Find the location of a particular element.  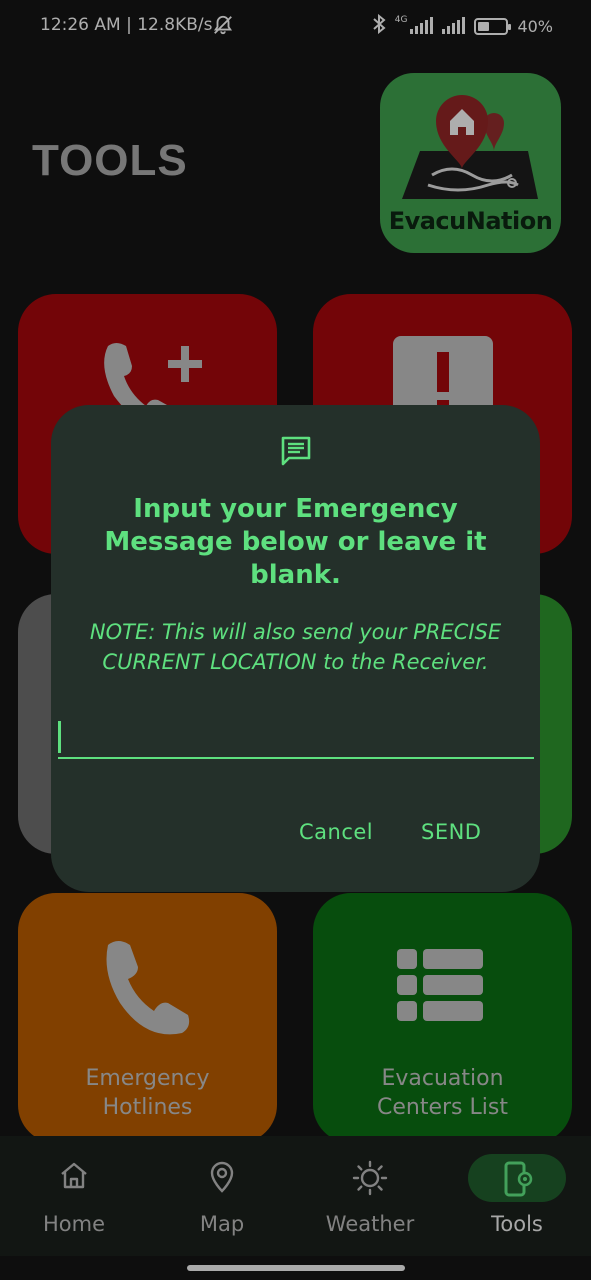

send-button: SEND is located at coordinates (451, 832).